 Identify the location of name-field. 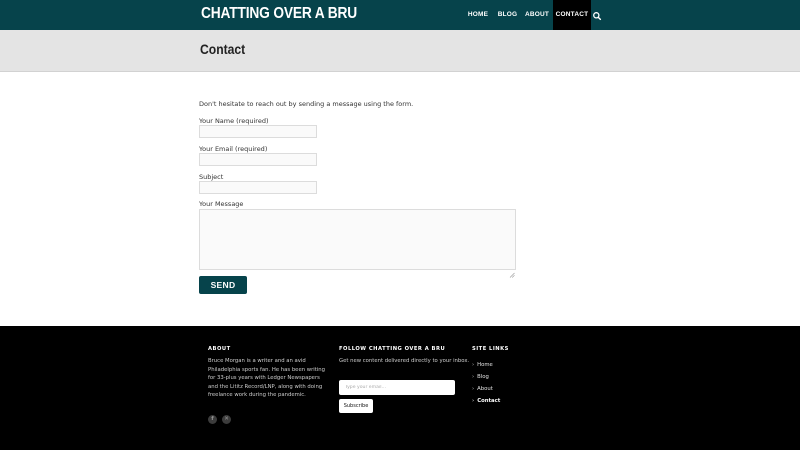
(258, 131).